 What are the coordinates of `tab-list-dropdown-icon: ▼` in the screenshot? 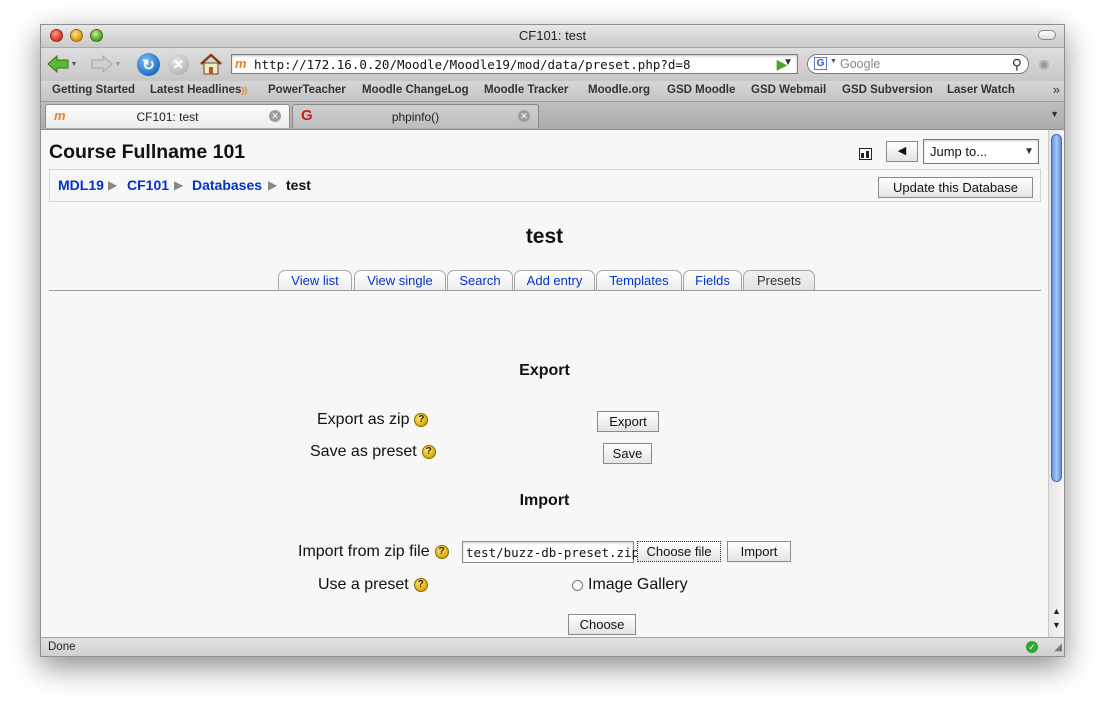 It's located at (1054, 114).